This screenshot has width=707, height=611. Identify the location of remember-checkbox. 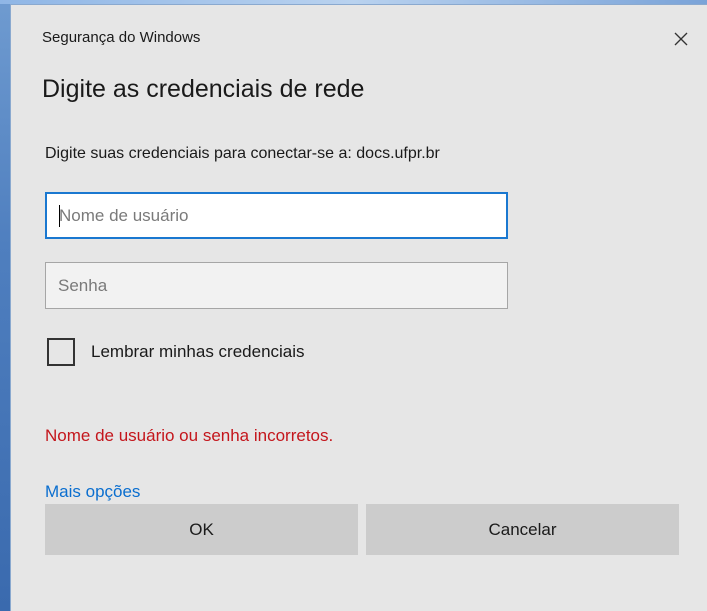
(61, 352).